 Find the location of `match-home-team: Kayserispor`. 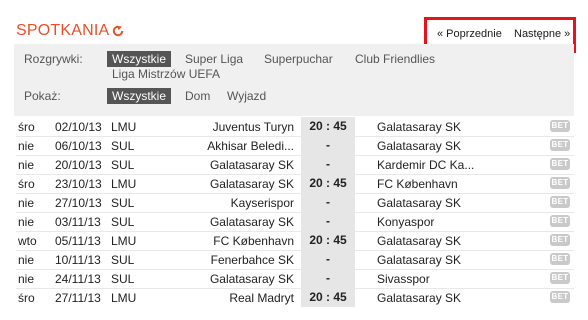

match-home-team: Kayserispor is located at coordinates (262, 203).